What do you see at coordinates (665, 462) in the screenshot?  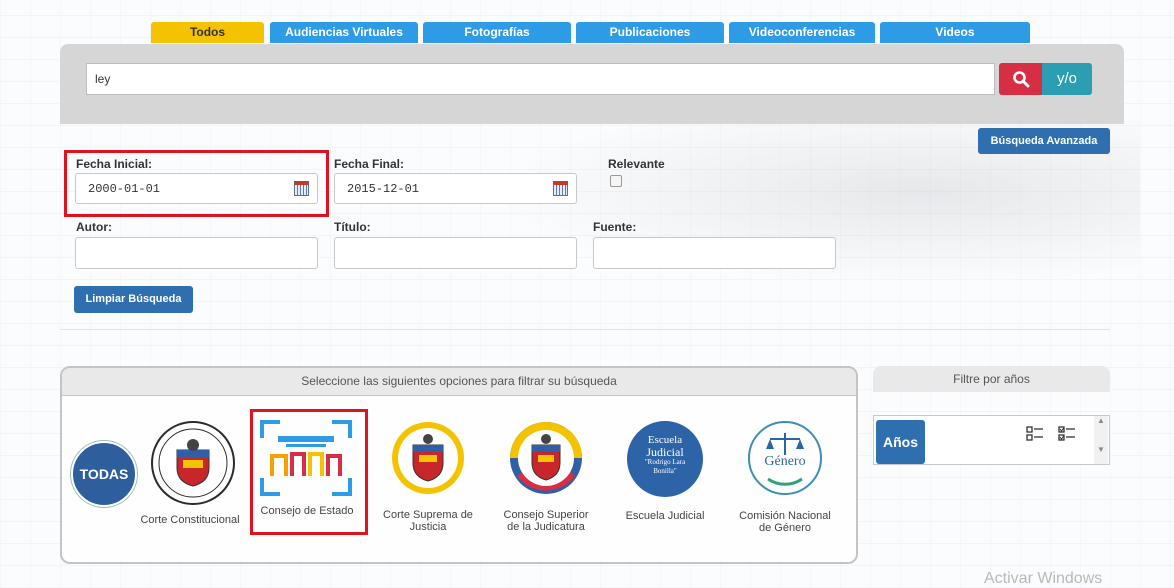 I see `escuela-logo-line: "Rodrigo Lara` at bounding box center [665, 462].